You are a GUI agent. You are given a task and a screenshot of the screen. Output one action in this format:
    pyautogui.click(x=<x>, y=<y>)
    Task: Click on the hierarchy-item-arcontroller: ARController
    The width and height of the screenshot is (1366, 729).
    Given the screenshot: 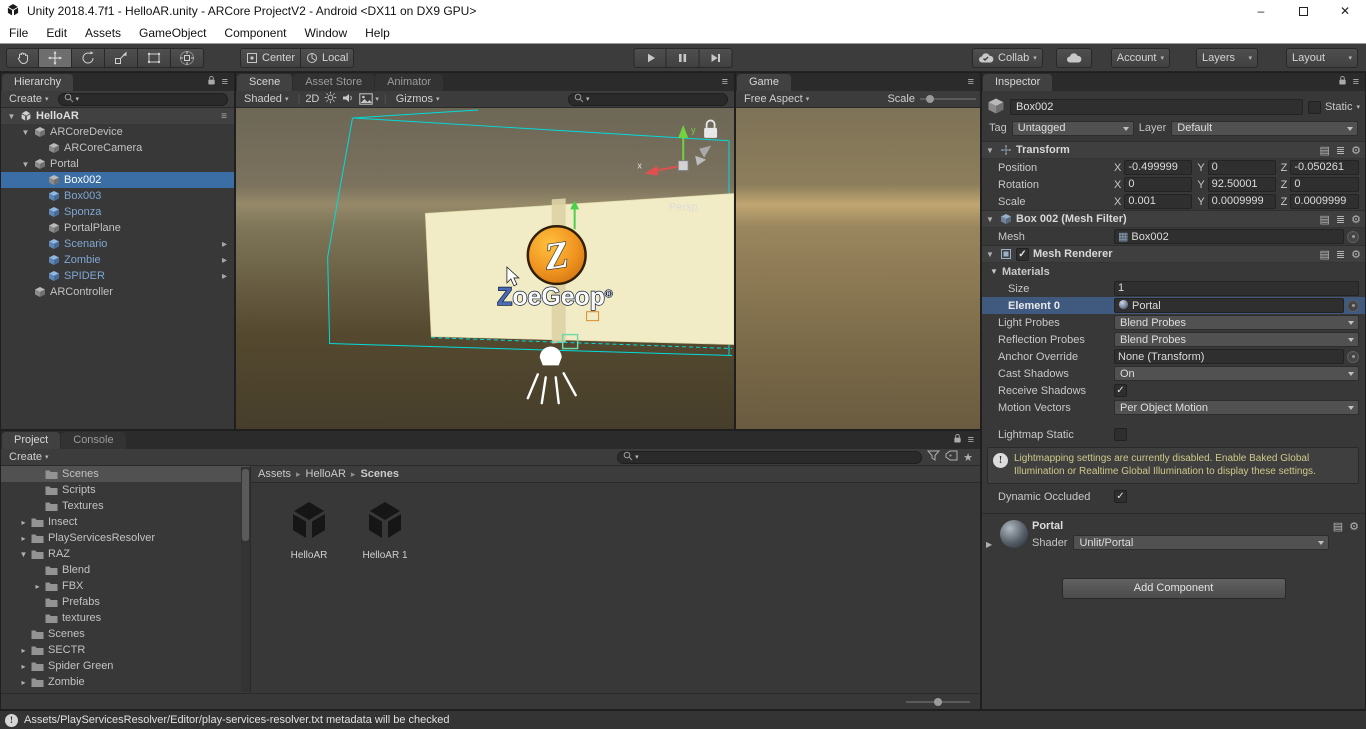 What is the action you would take?
    pyautogui.click(x=117, y=292)
    